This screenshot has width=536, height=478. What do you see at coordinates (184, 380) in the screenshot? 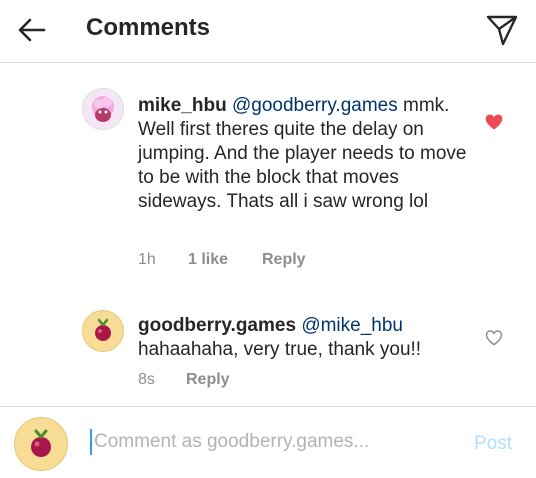
I see `comment-meta: 8s Reply` at bounding box center [184, 380].